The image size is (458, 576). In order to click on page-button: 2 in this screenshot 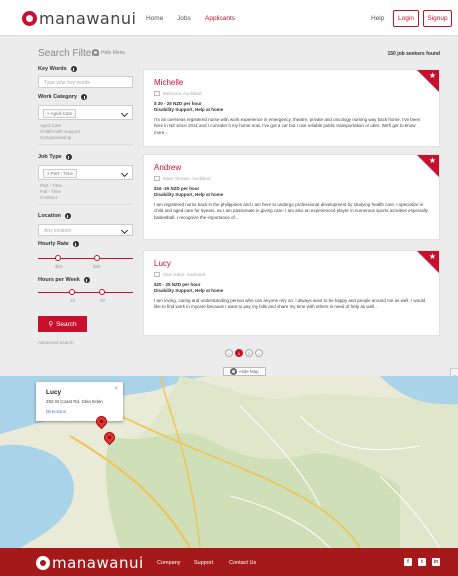, I will do `click(249, 353)`.